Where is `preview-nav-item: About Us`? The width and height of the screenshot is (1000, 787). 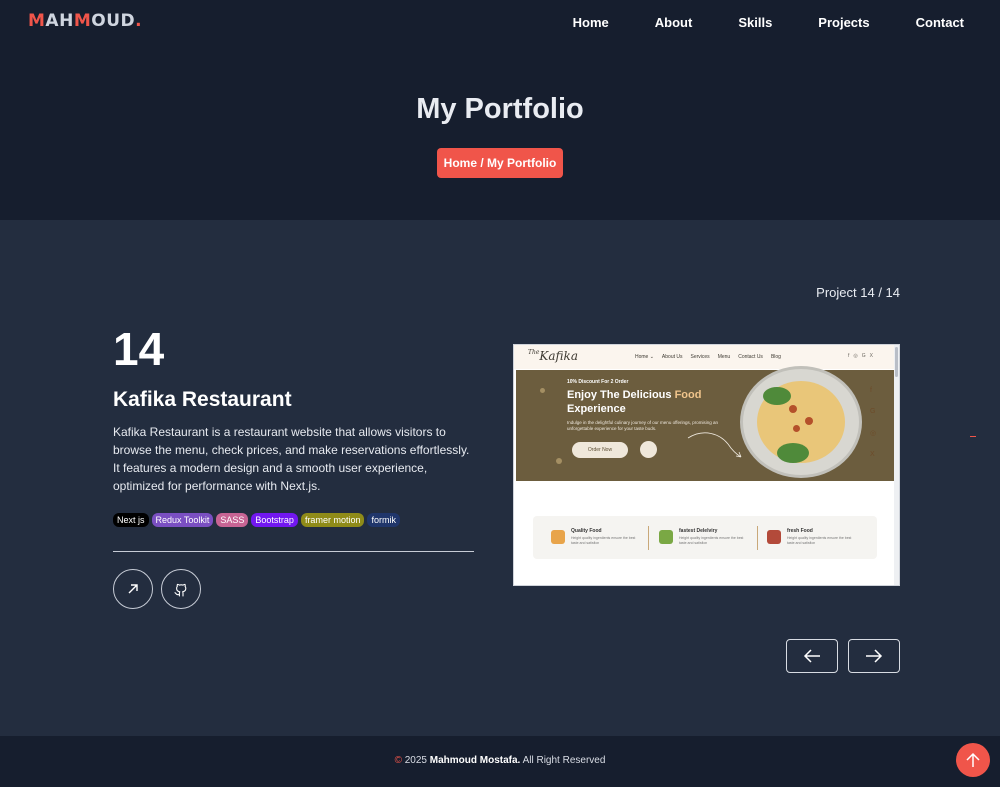 preview-nav-item: About Us is located at coordinates (672, 357).